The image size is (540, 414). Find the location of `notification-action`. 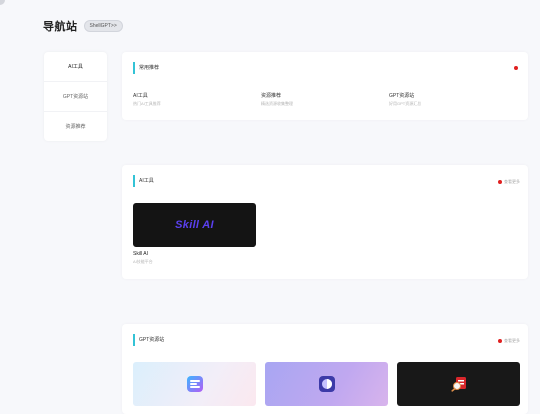

notification-action is located at coordinates (517, 68).